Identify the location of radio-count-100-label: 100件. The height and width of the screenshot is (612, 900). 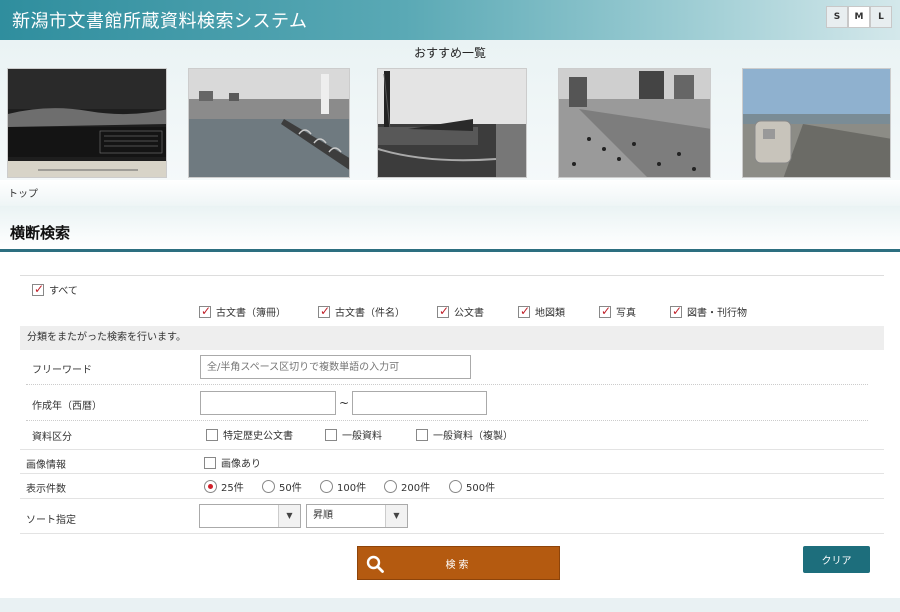
(352, 488).